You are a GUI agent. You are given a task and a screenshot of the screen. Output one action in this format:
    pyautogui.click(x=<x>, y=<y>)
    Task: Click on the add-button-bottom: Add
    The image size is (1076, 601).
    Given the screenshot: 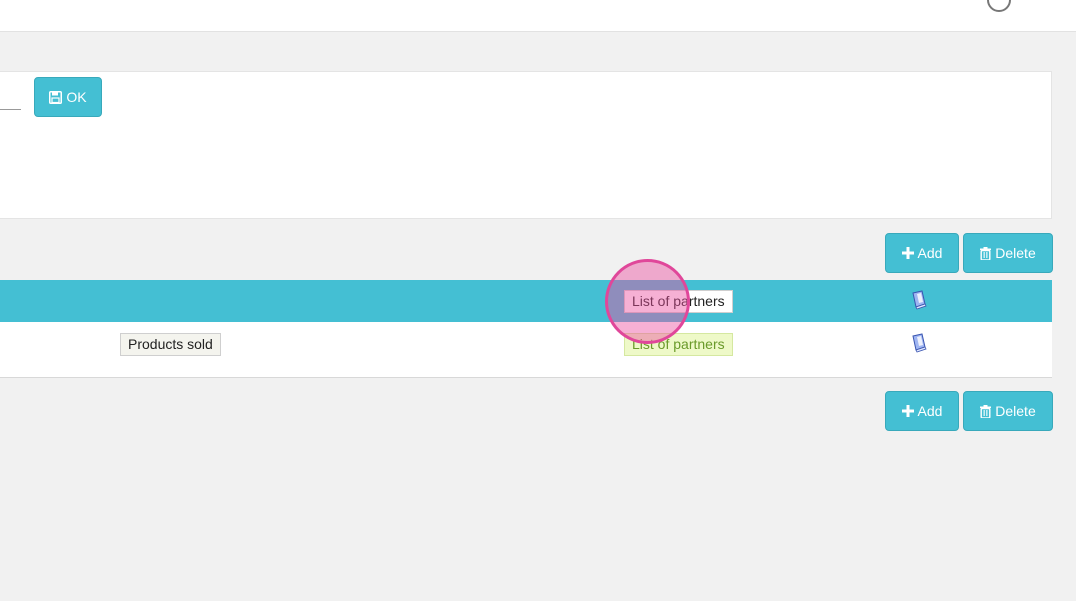 What is the action you would take?
    pyautogui.click(x=922, y=411)
    